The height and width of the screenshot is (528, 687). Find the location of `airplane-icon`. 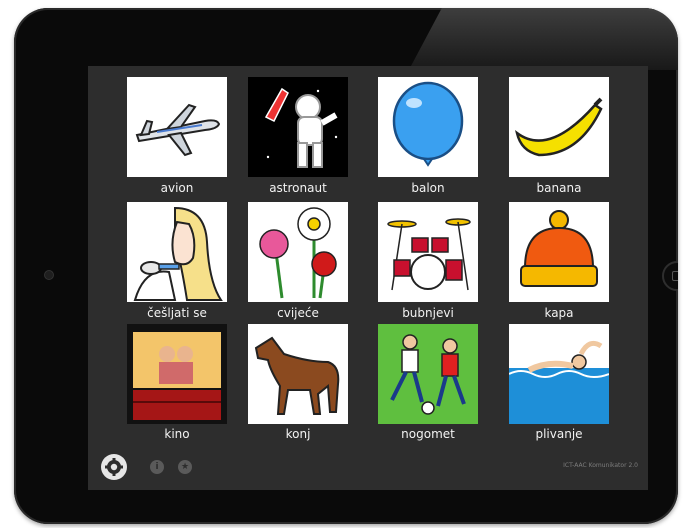

airplane-icon is located at coordinates (178, 130).